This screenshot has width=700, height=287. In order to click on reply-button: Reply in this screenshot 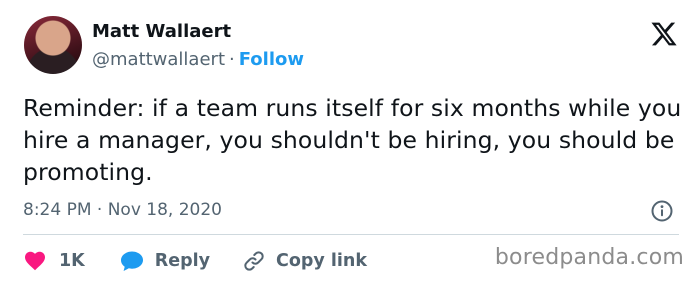, I will do `click(180, 261)`.